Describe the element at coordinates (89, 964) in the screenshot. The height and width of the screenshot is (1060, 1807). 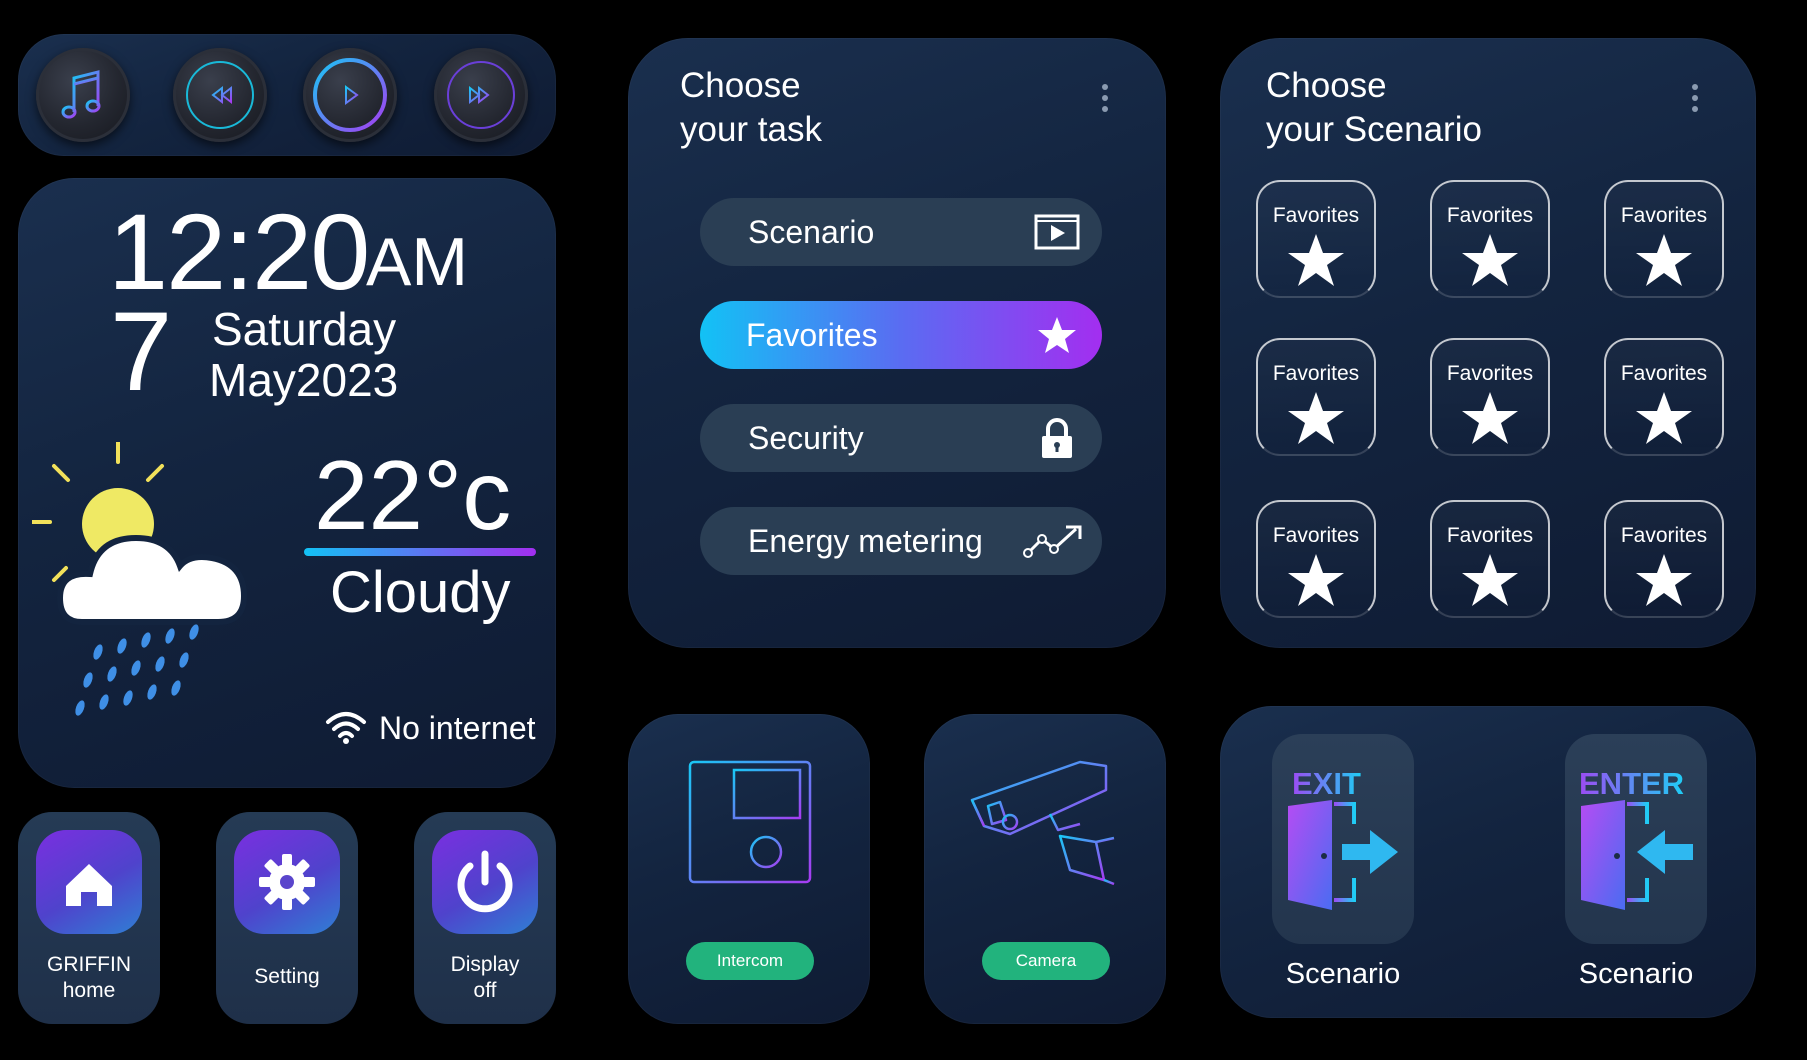
I see `tile-label: GRIFFIN` at that location.